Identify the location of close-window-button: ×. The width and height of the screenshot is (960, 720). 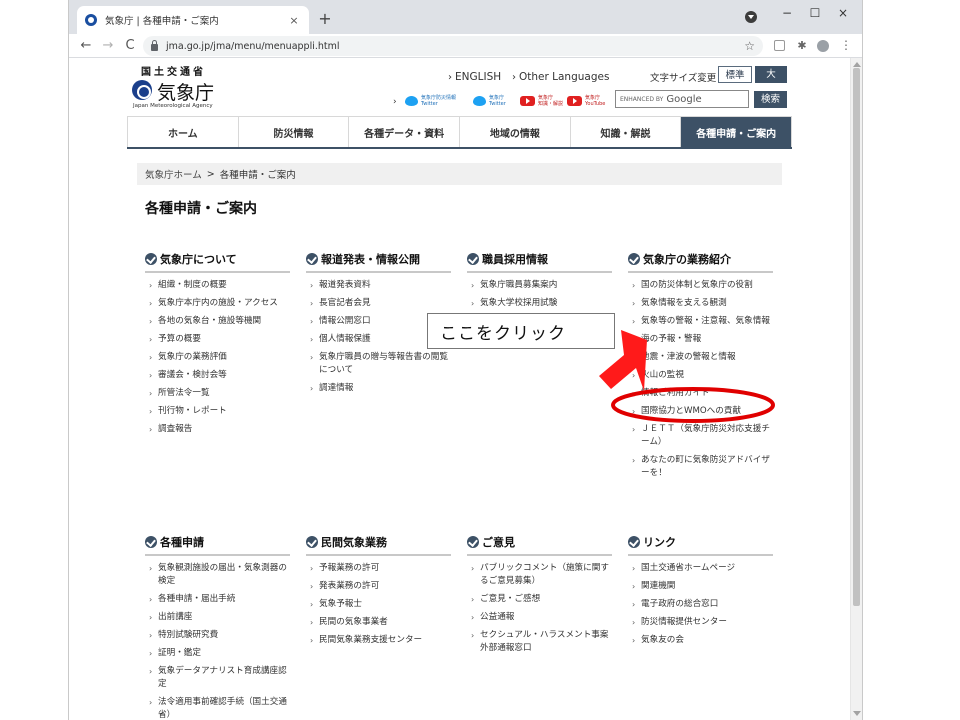
(843, 13).